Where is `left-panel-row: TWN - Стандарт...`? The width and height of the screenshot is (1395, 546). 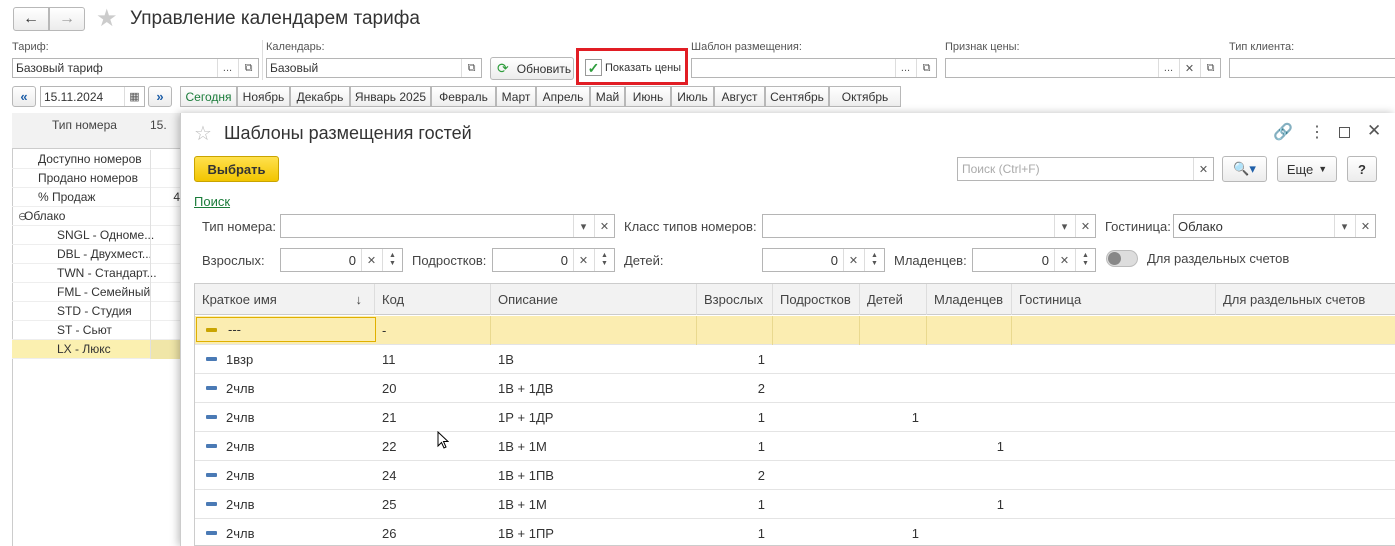
left-panel-row: TWN - Стандарт... is located at coordinates (96, 273).